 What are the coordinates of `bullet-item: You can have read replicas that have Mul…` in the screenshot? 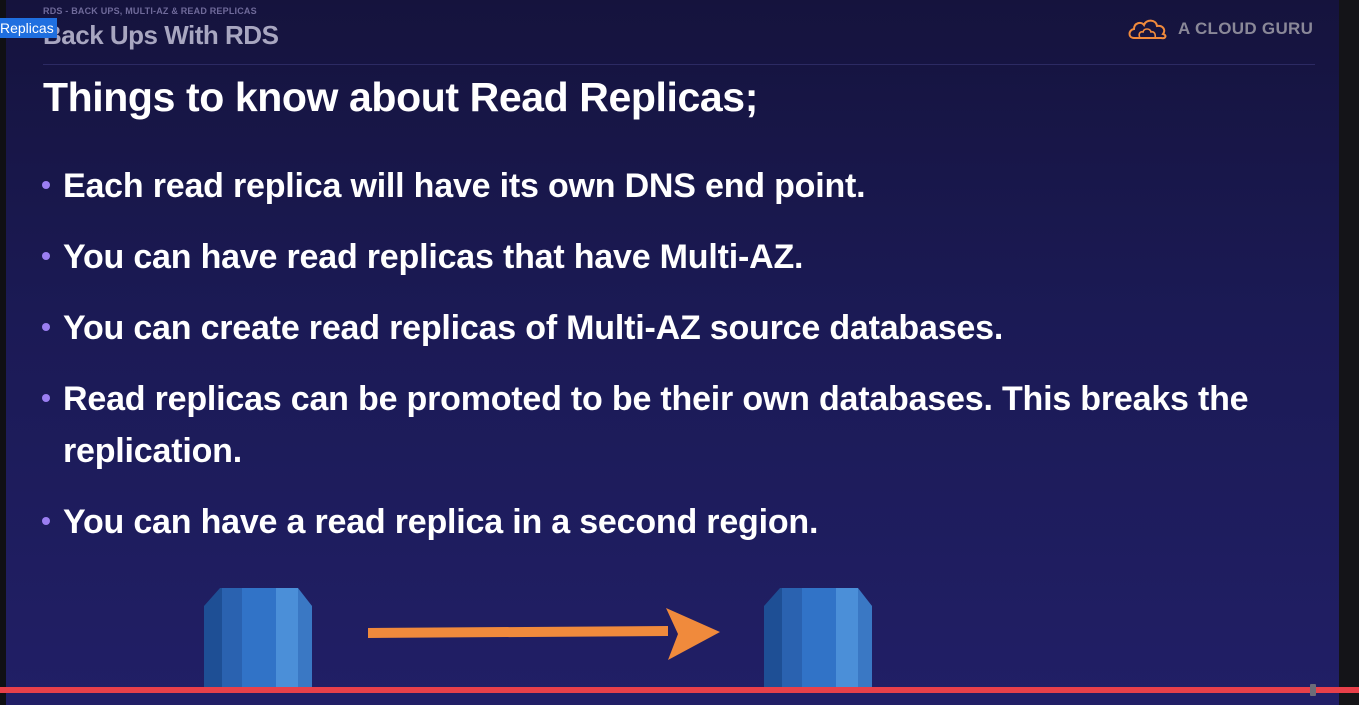 It's located at (685, 257).